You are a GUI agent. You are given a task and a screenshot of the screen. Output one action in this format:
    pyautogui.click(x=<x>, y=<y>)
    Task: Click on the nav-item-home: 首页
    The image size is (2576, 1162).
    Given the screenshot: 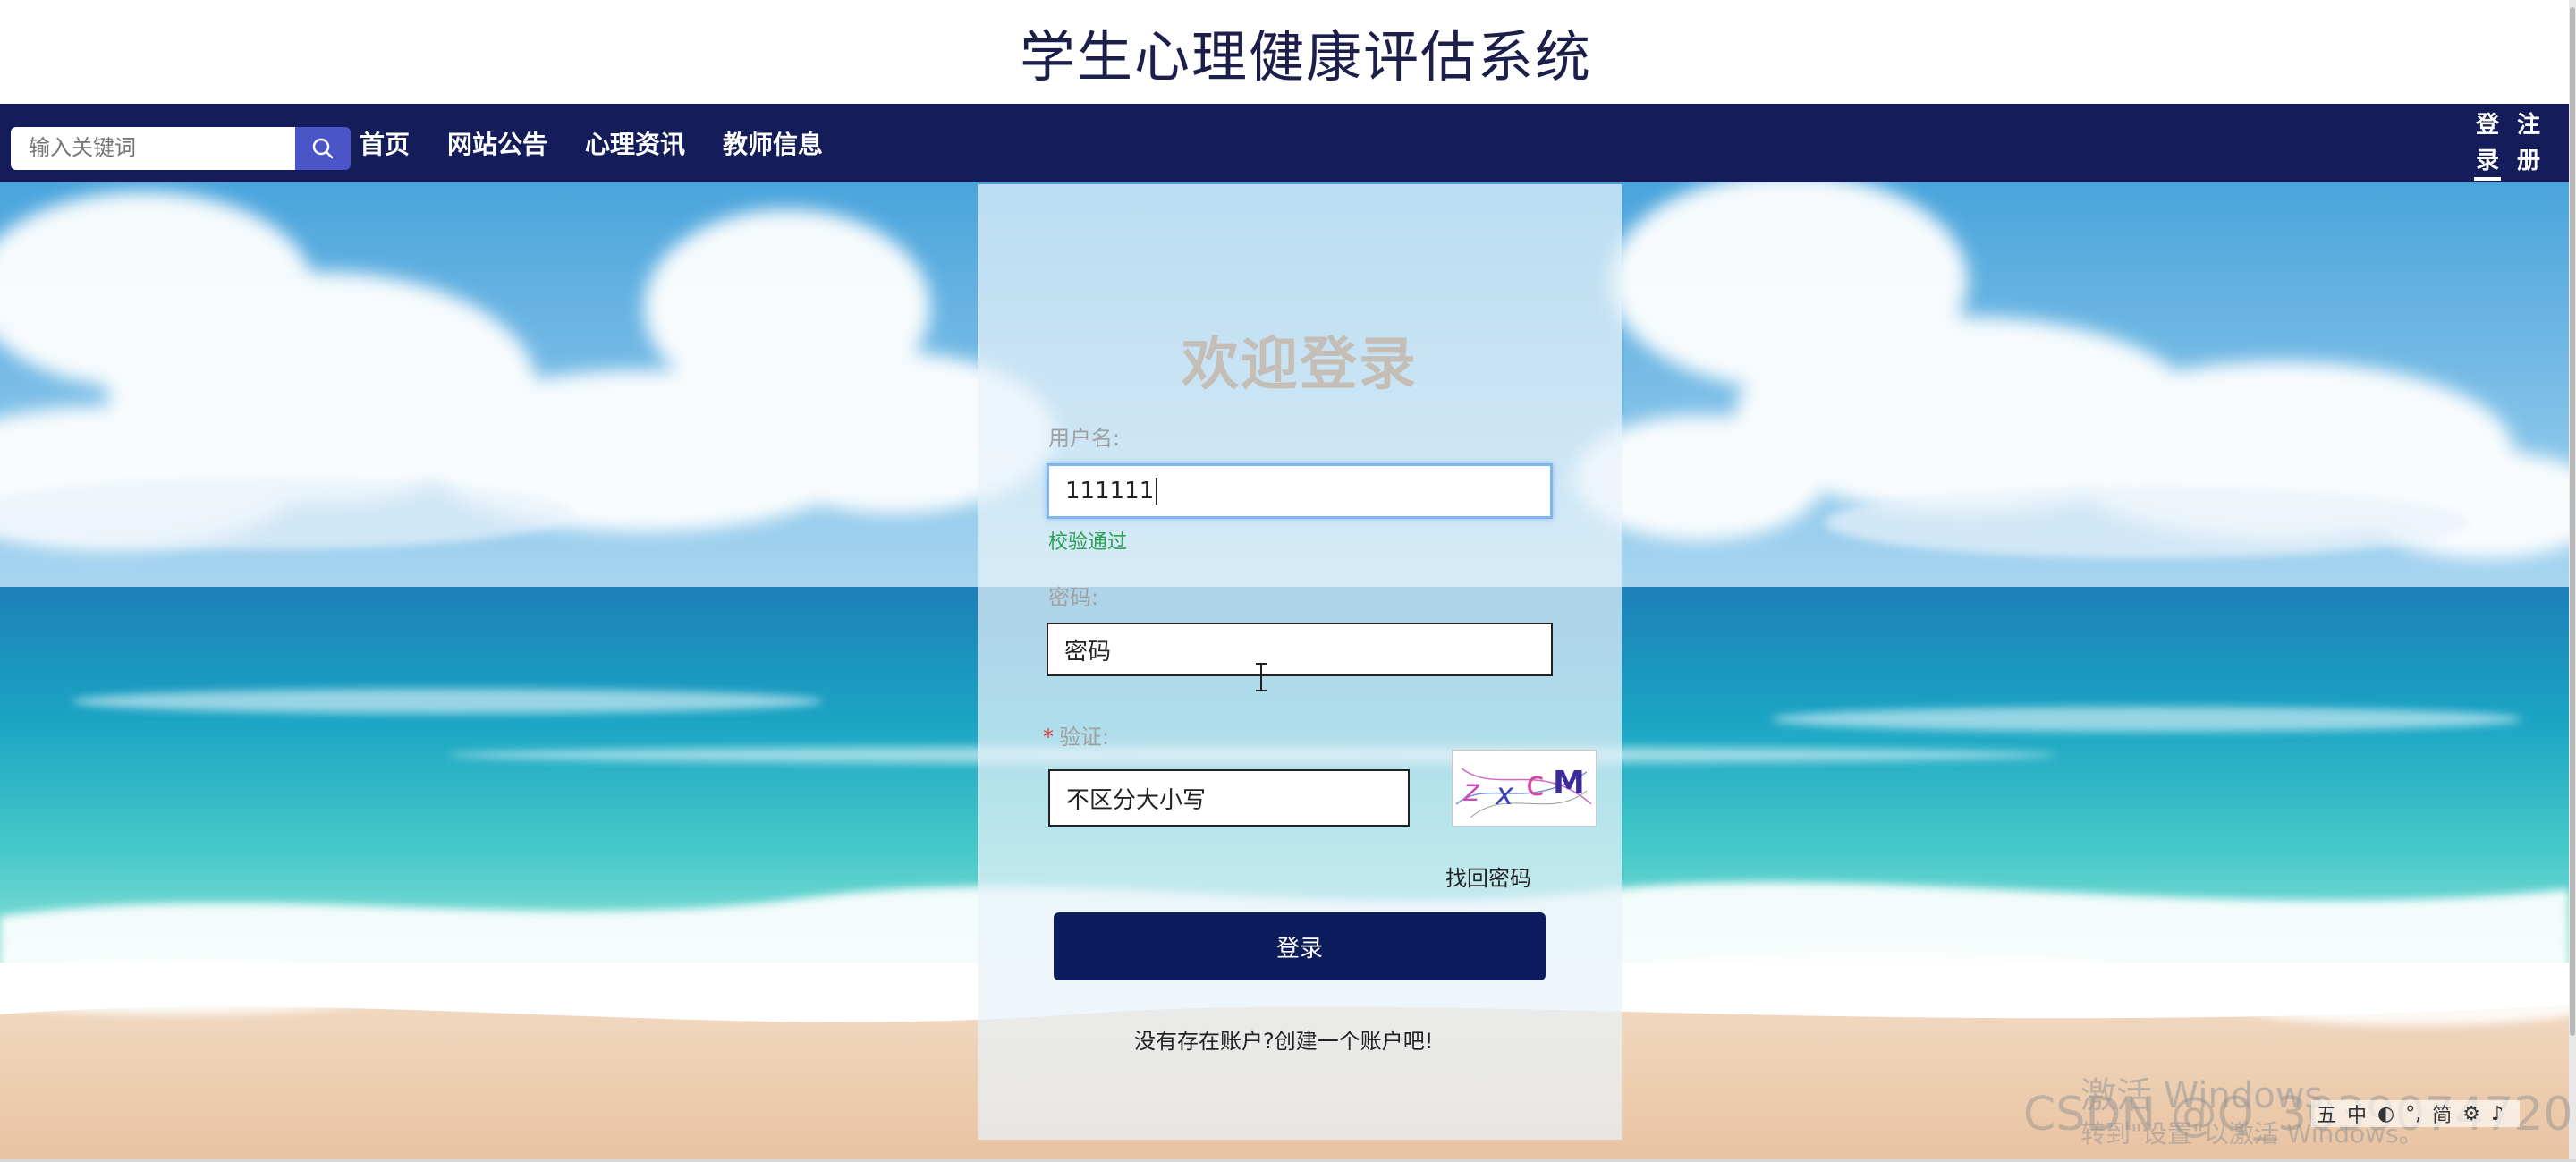 What is the action you would take?
    pyautogui.click(x=385, y=143)
    